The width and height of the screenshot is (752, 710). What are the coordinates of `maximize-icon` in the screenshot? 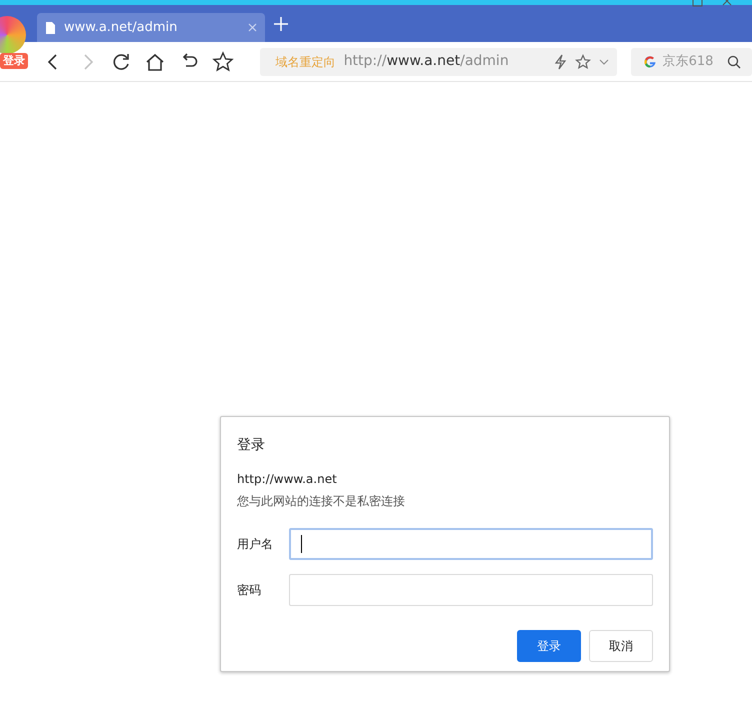 It's located at (698, 4).